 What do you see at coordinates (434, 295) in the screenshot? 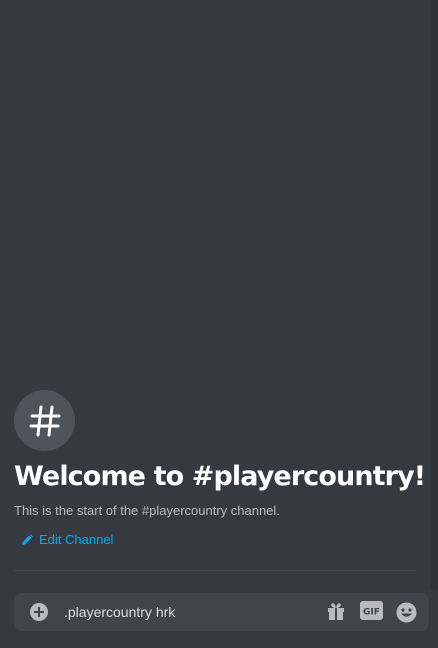
I see `scroll-track` at bounding box center [434, 295].